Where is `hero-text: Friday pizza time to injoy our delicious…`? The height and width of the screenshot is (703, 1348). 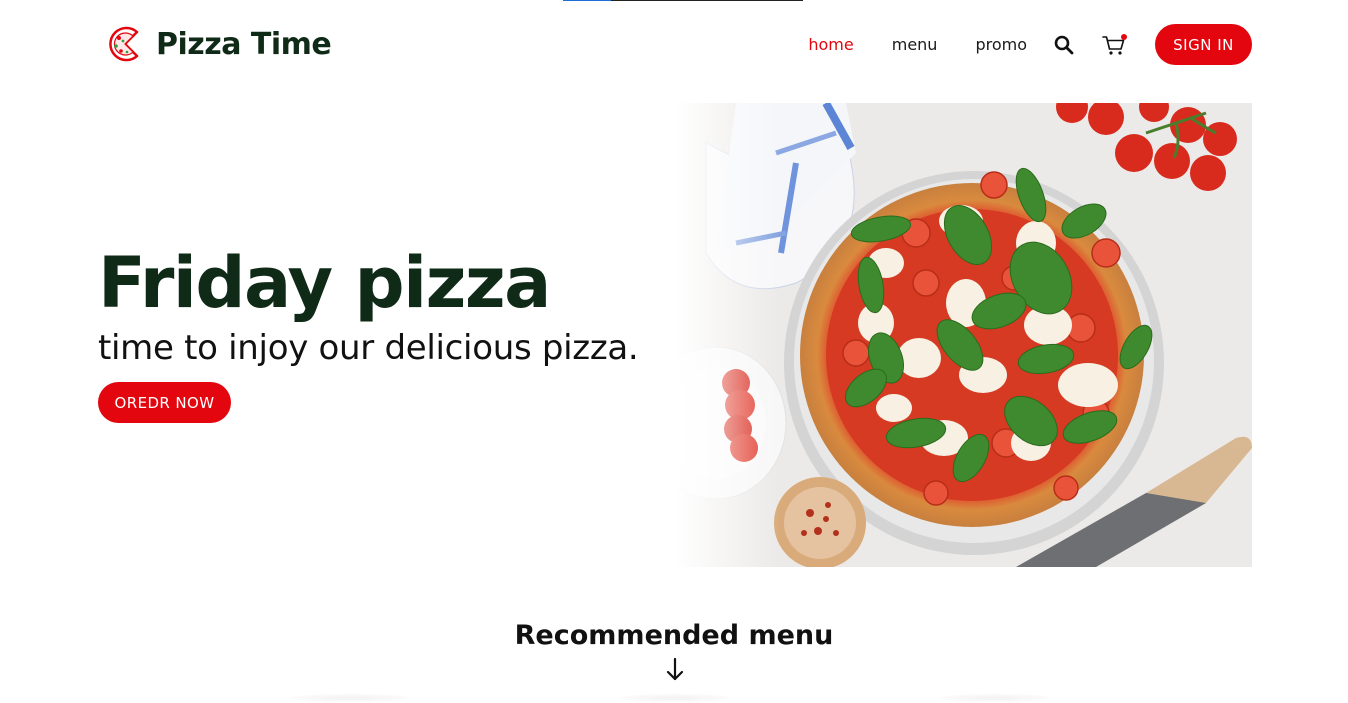
hero-text: Friday pizza time to injoy our delicious… is located at coordinates (368, 305).